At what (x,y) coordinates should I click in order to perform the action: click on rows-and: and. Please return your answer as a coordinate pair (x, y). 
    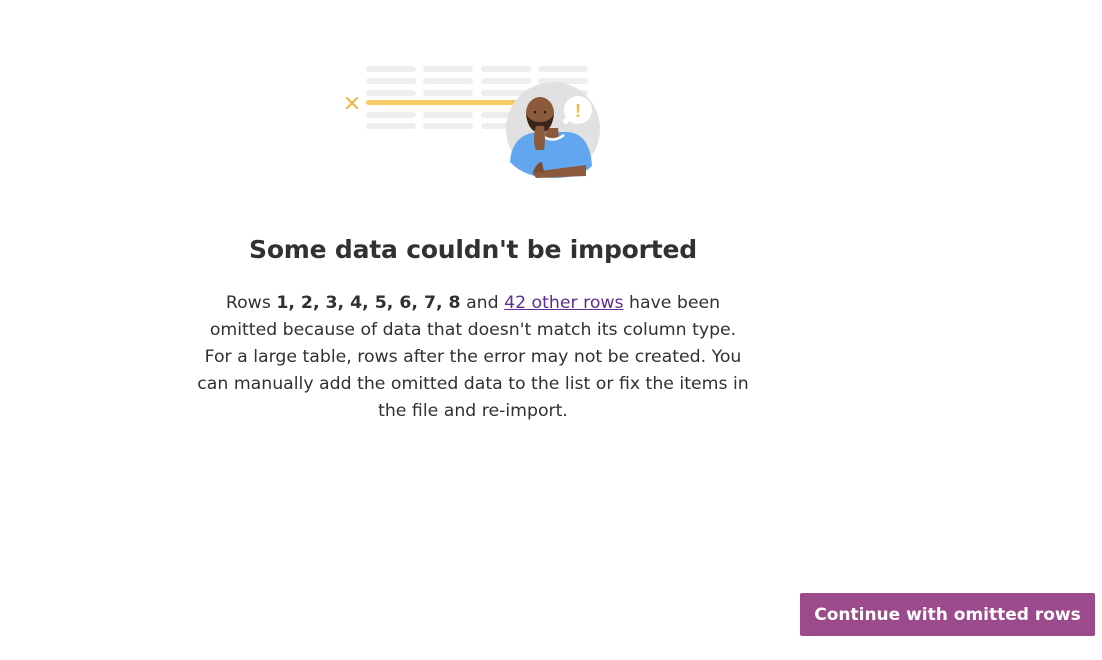
    Looking at the image, I should click on (482, 303).